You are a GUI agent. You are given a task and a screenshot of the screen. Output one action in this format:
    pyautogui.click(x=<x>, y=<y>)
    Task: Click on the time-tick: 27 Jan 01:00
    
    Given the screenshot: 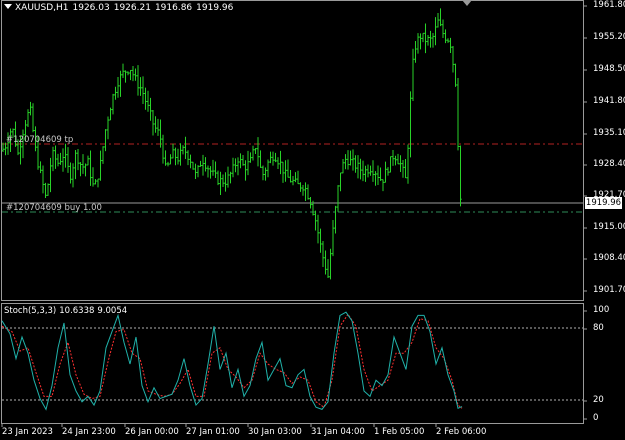 What is the action you would take?
    pyautogui.click(x=213, y=432)
    